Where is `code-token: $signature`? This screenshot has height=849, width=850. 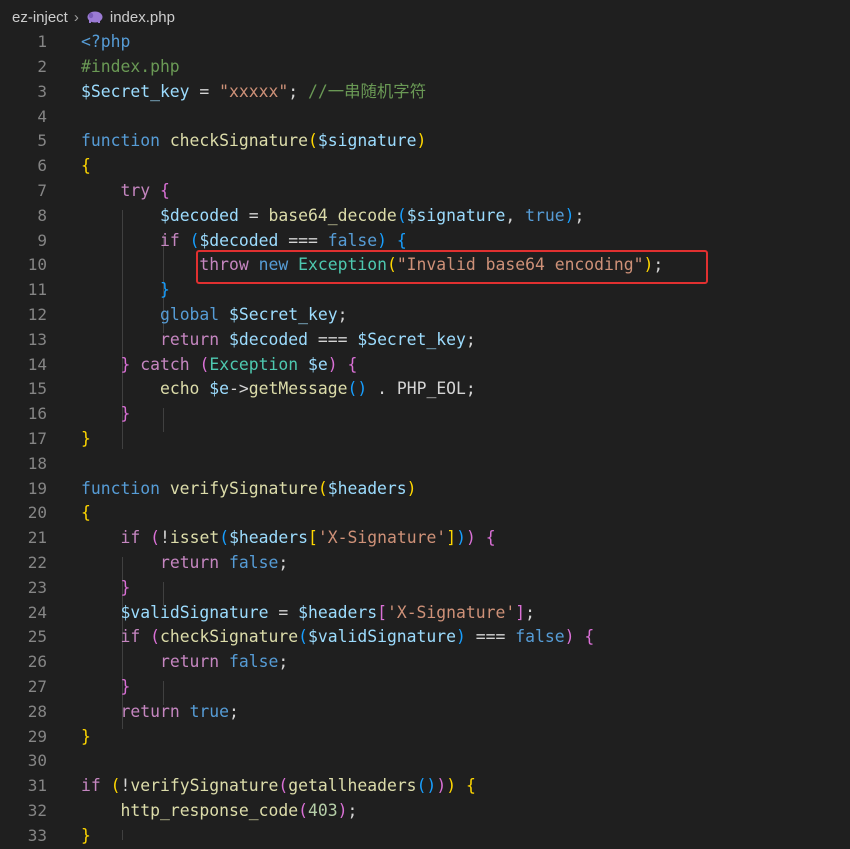
code-token: $signature is located at coordinates (367, 141).